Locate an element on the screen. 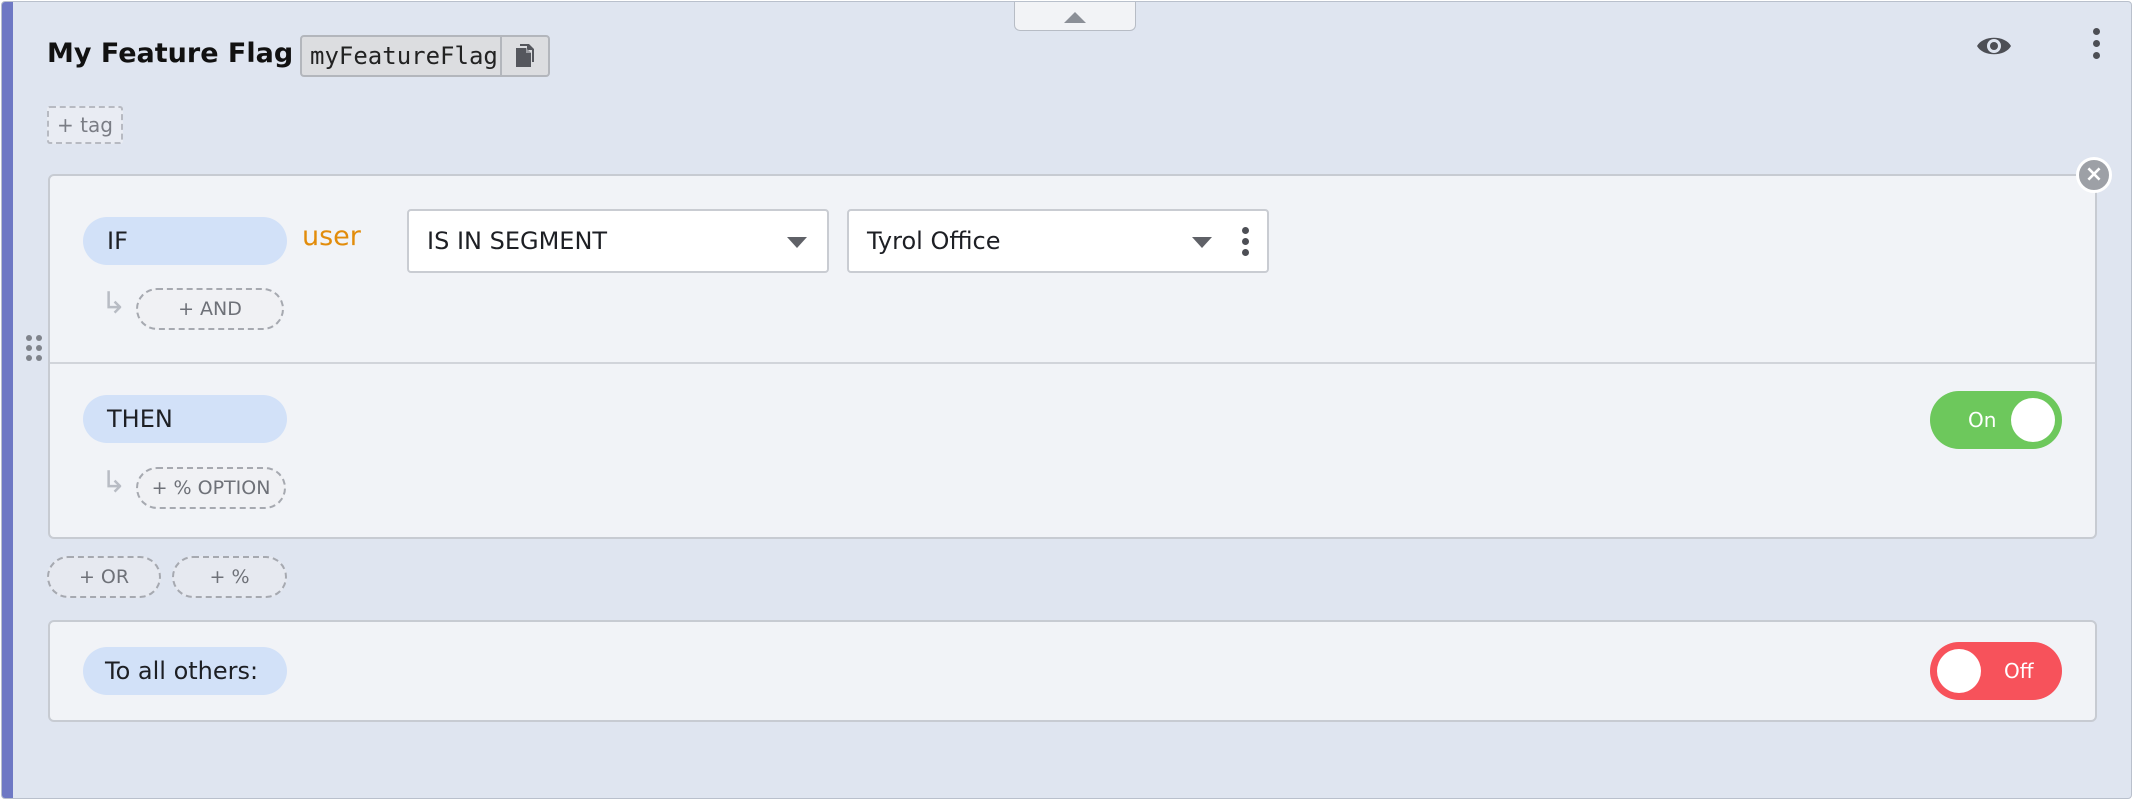  add-or-button: + OR is located at coordinates (104, 577).